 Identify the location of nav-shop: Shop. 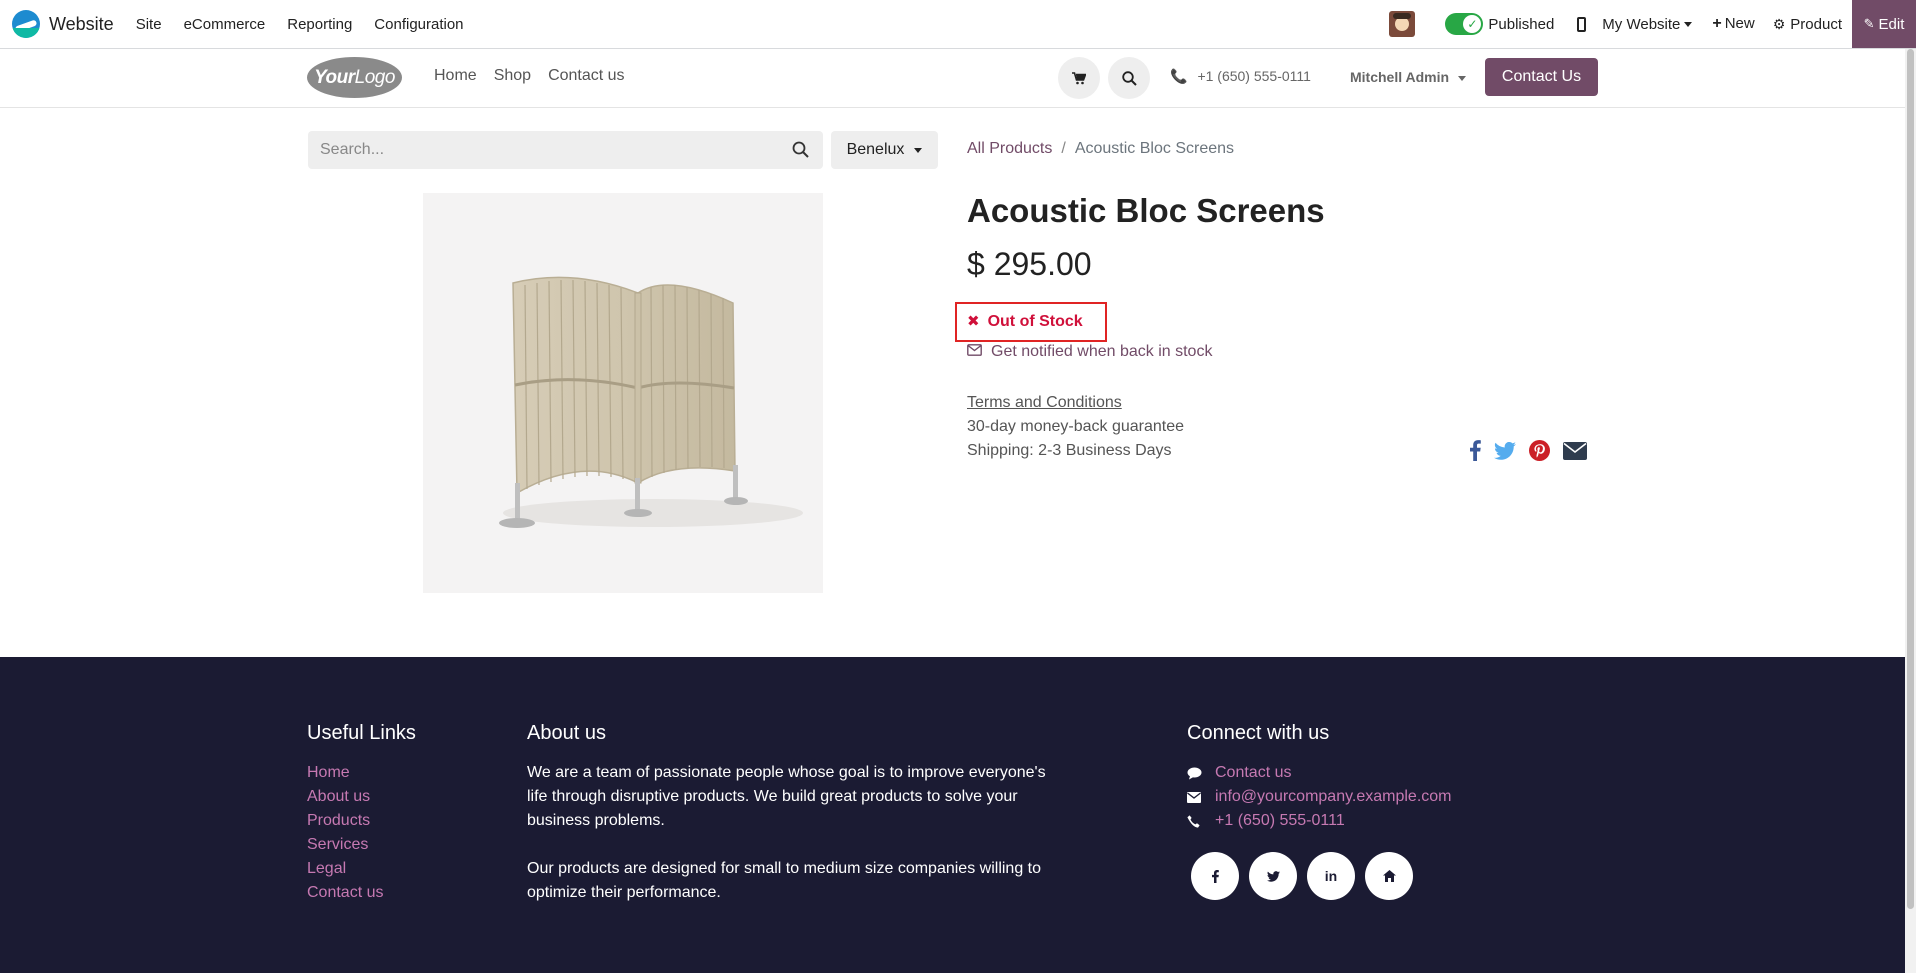
(512, 76).